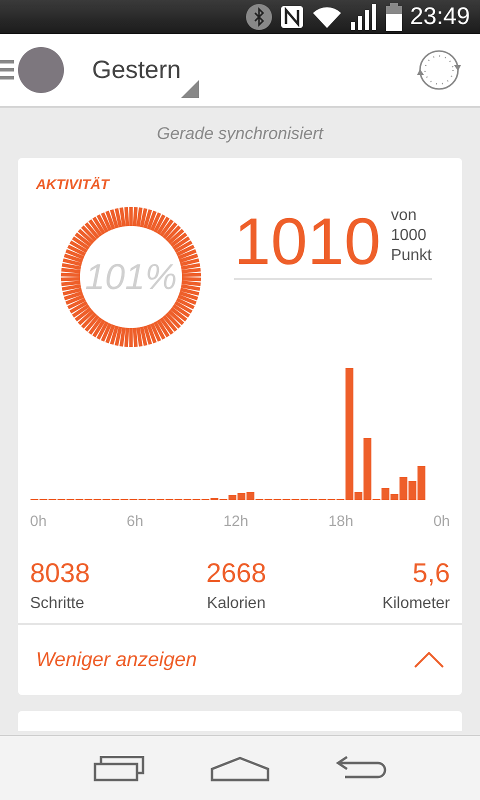  What do you see at coordinates (307, 241) in the screenshot?
I see `points-value: 1010` at bounding box center [307, 241].